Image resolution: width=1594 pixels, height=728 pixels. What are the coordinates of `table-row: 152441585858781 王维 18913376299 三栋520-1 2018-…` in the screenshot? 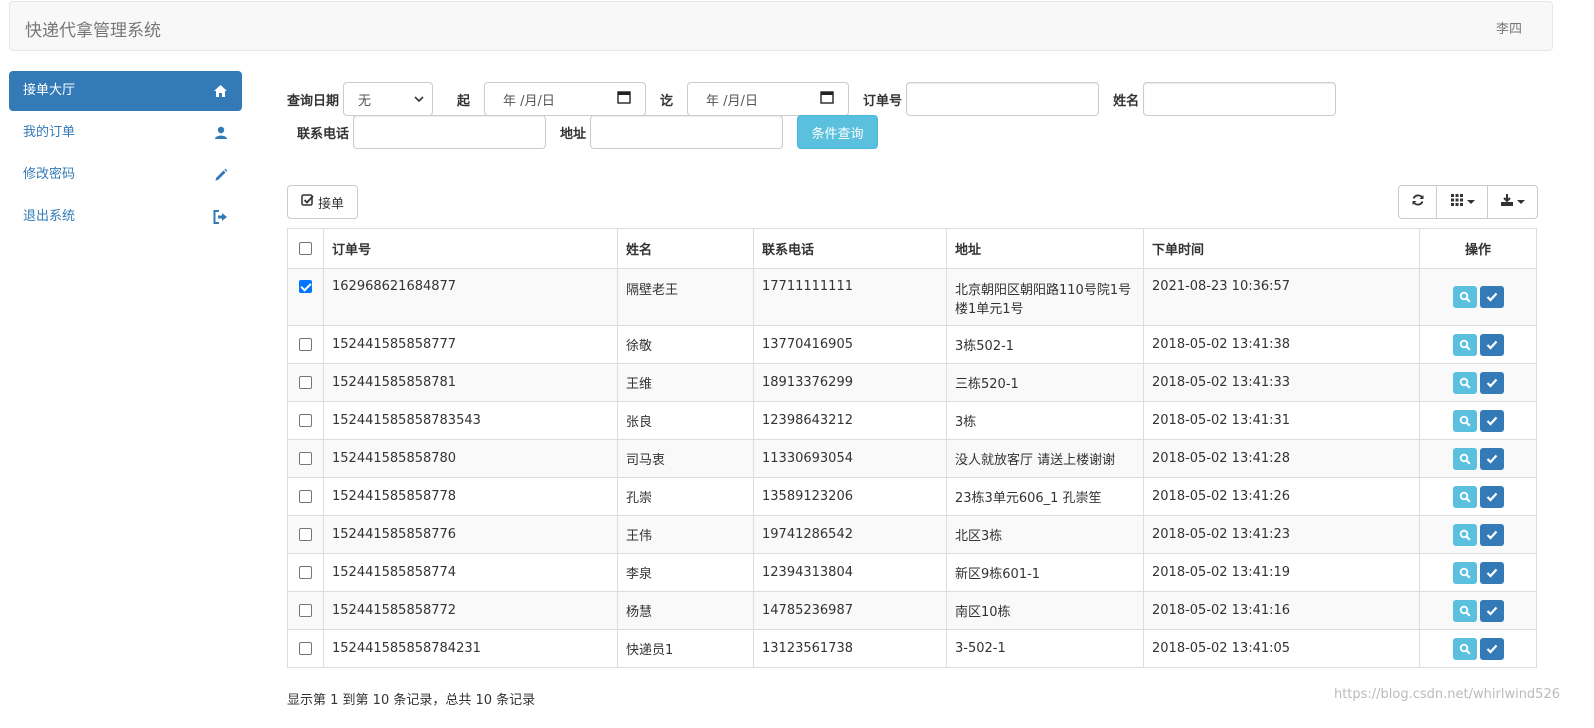 It's located at (912, 382).